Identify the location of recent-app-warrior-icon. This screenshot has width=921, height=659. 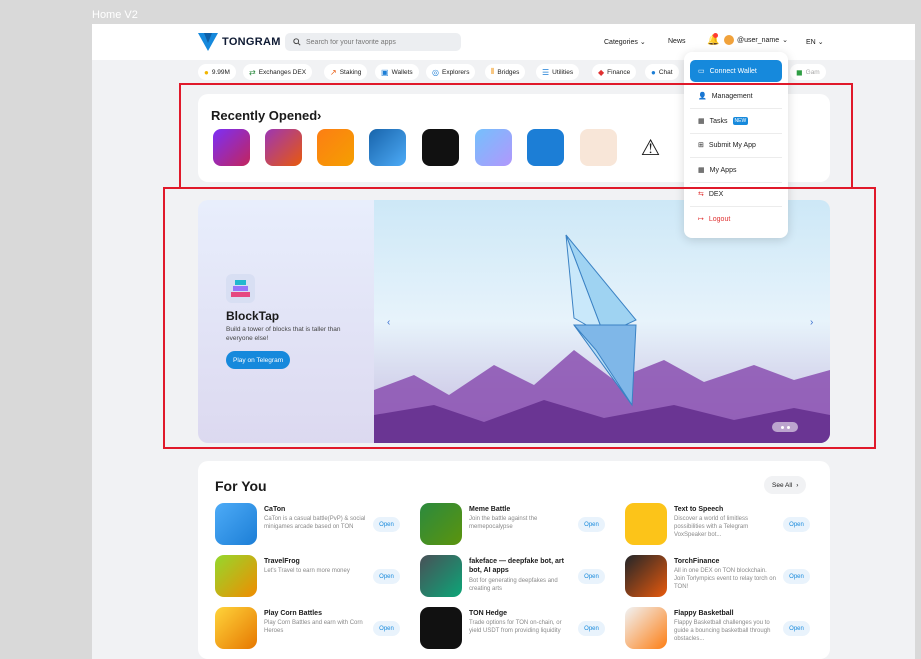
(283, 147).